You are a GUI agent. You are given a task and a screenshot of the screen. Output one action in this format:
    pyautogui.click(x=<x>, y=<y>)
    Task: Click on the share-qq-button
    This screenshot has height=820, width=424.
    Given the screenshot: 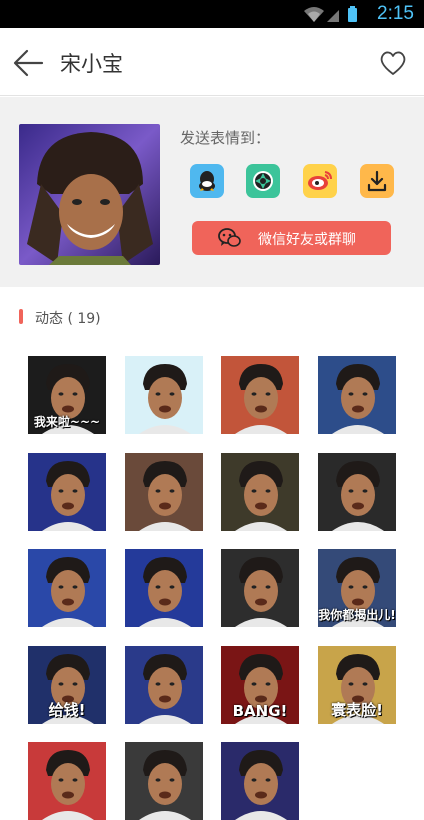 What is the action you would take?
    pyautogui.click(x=207, y=181)
    